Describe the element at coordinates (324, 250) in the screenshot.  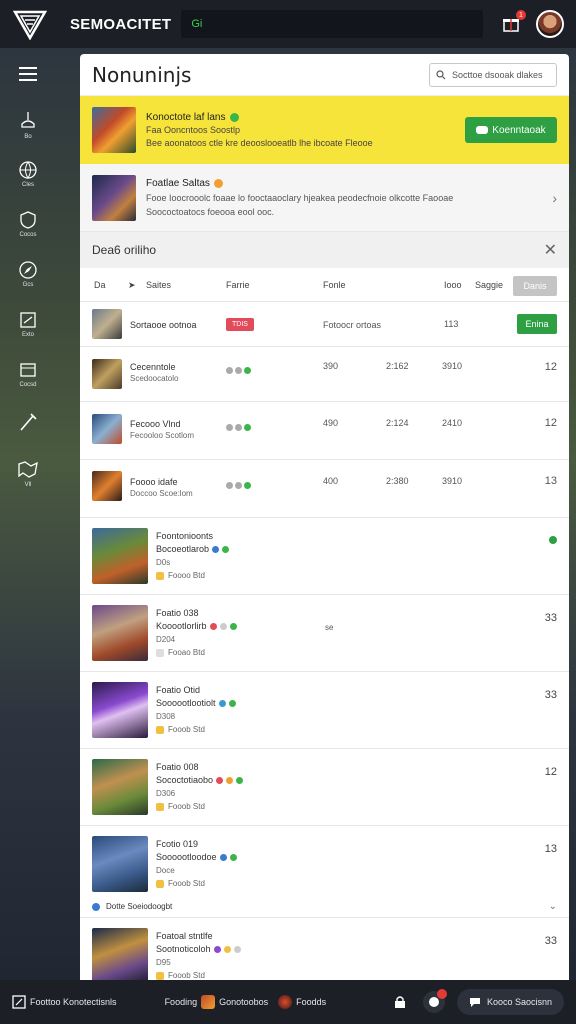
I see `section-header: Dea6 oriliho ✕` at that location.